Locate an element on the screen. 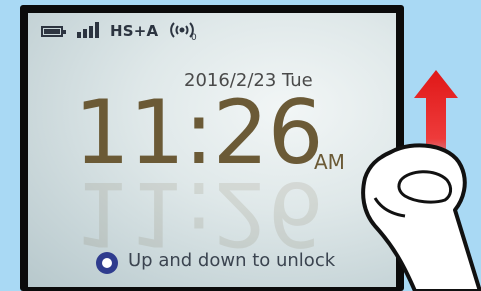  unlock-handle-icon is located at coordinates (107, 263).